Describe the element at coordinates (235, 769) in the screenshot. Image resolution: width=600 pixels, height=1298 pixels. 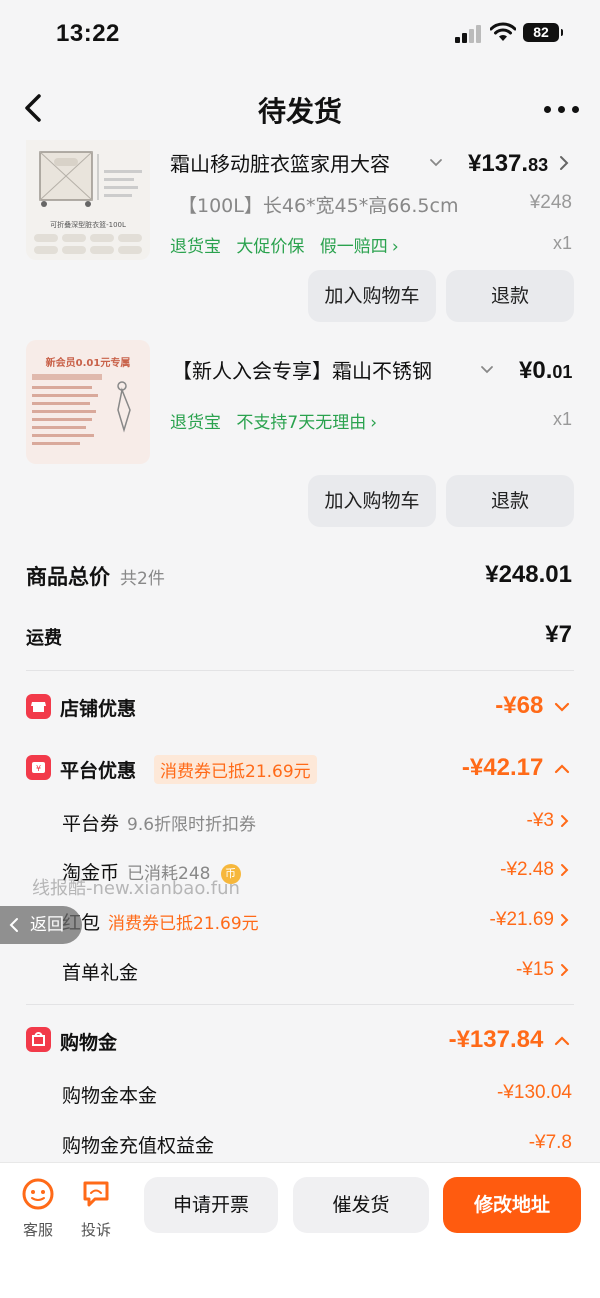
I see `coupon-pill: 消费券已抵21.69元` at that location.